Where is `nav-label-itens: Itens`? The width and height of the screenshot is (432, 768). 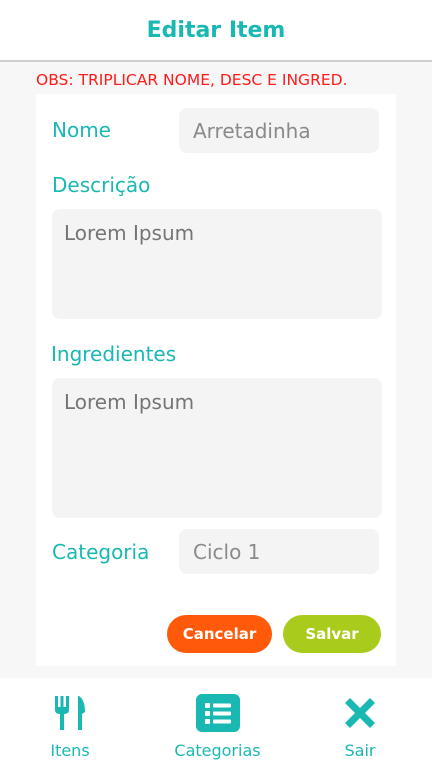
nav-label-itens: Itens is located at coordinates (70, 750).